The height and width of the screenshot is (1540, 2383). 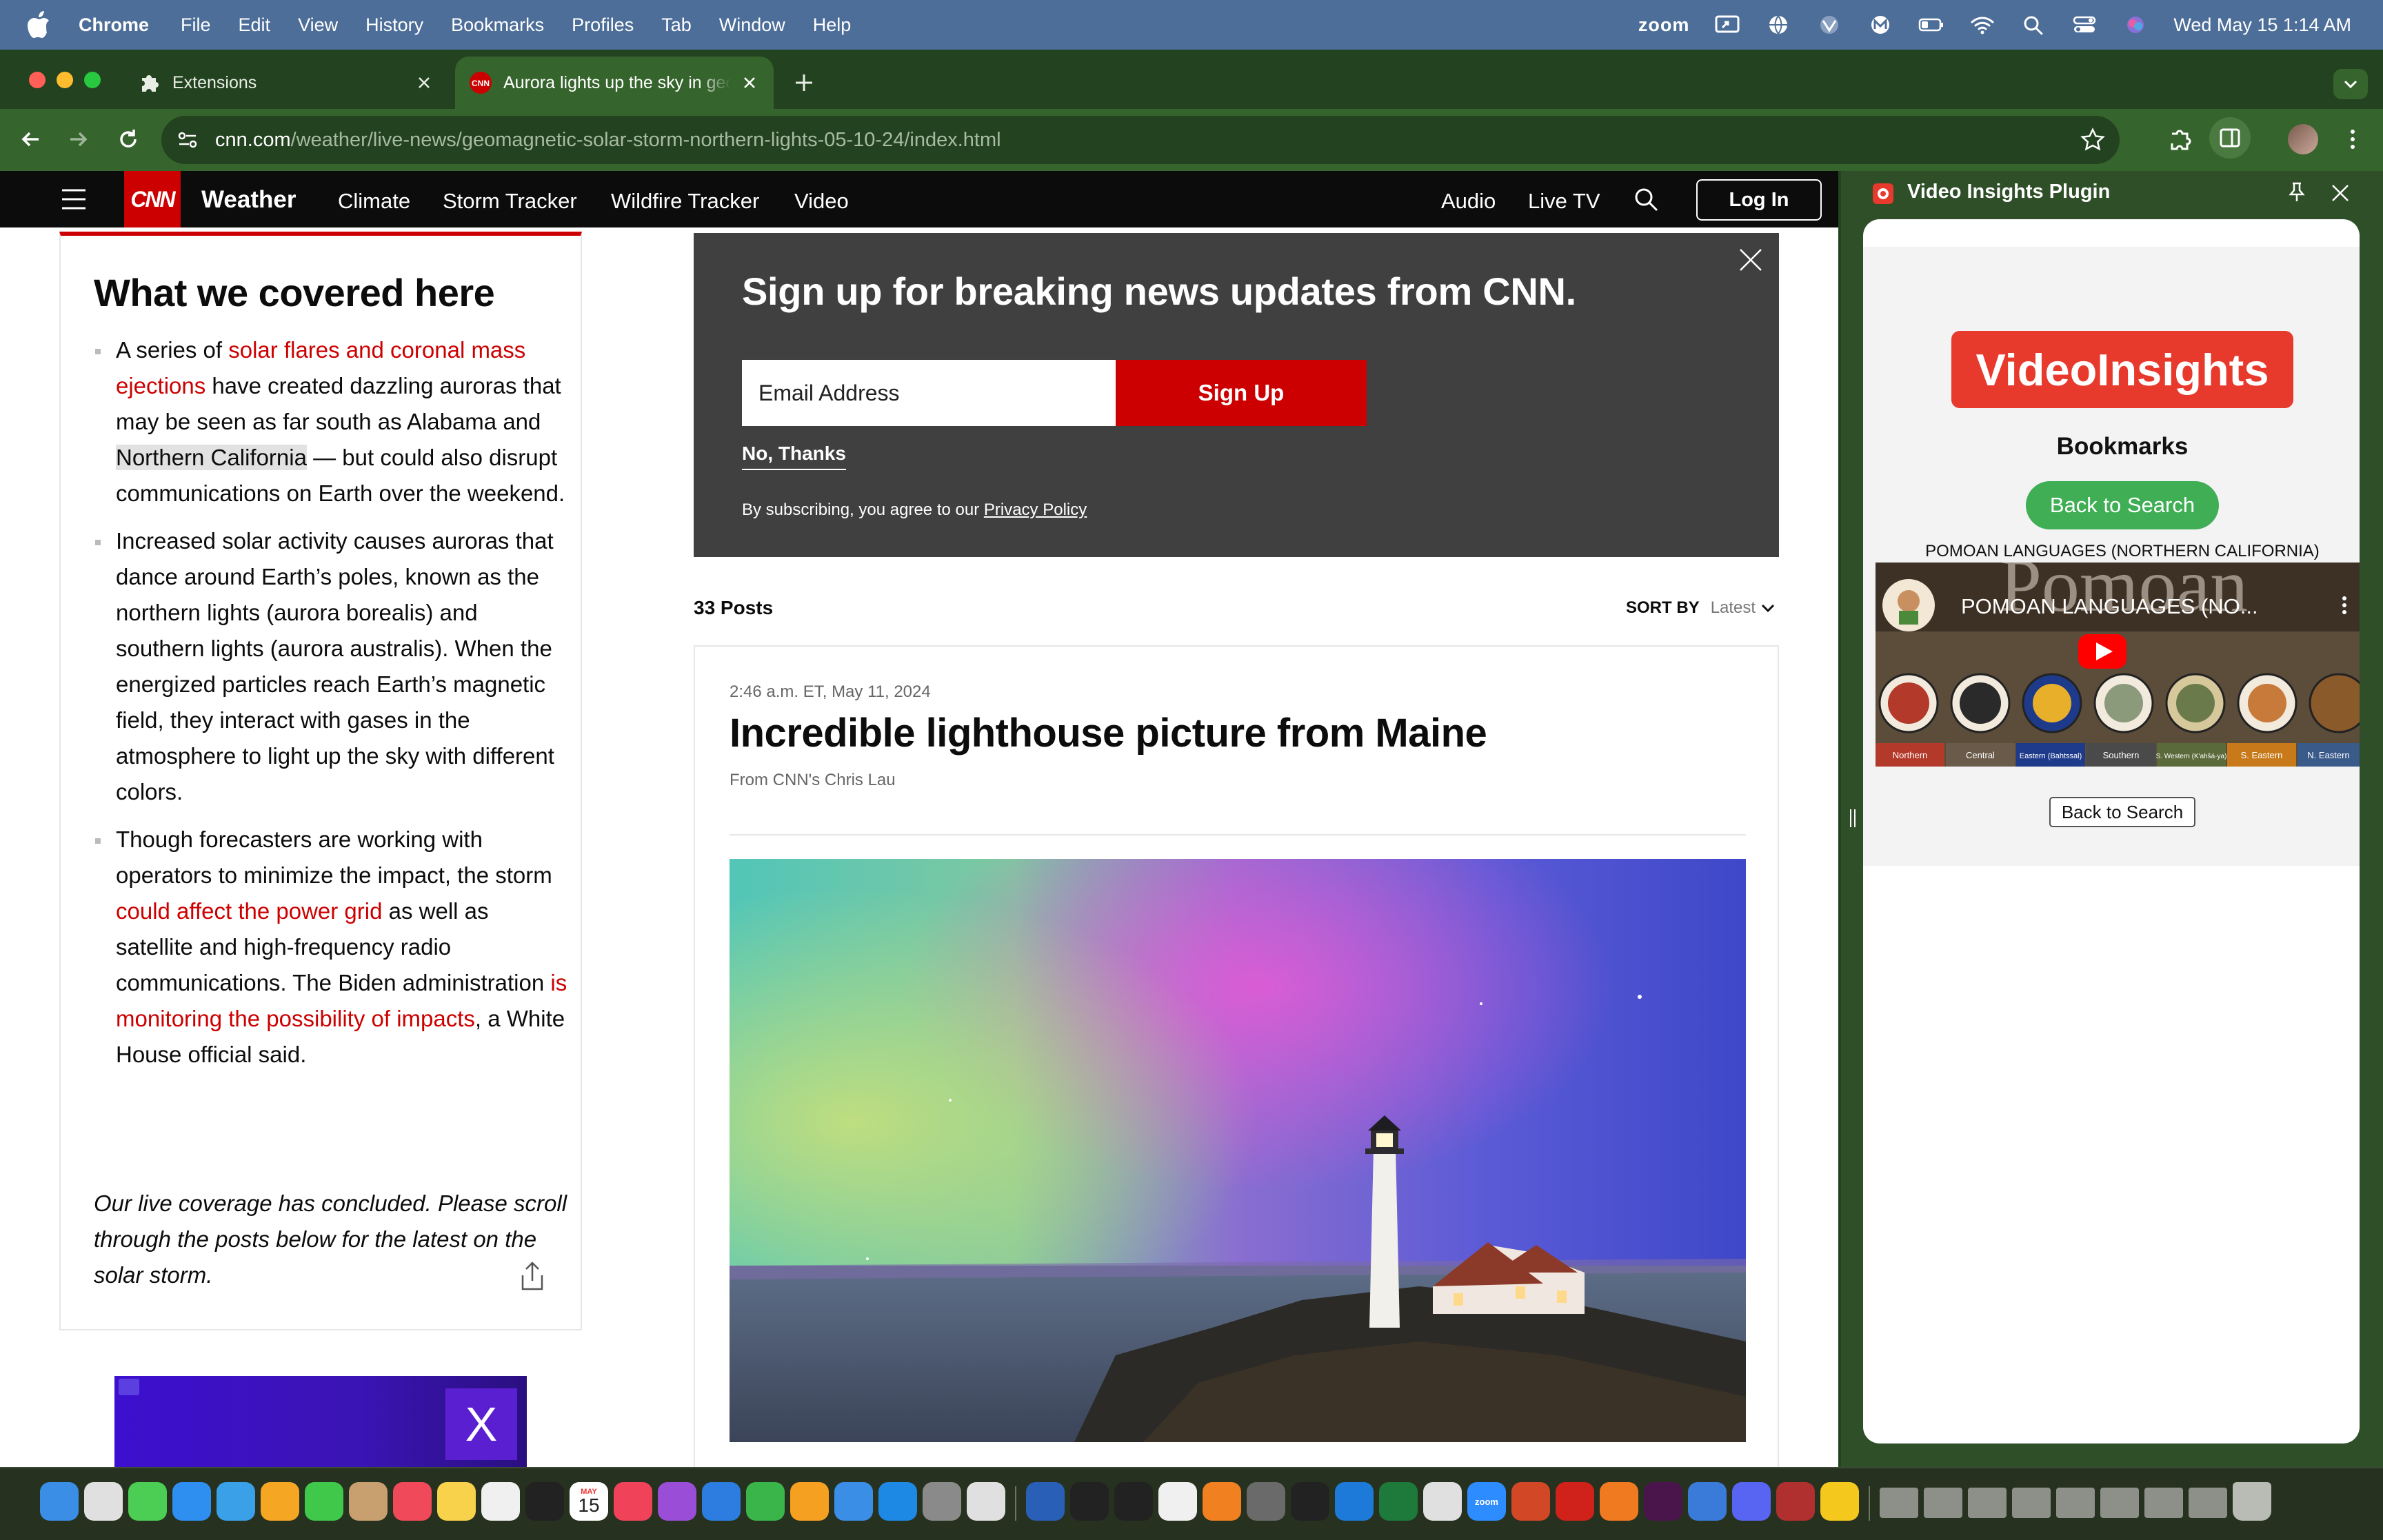 I want to click on chrome-icon, so click(x=1839, y=1502).